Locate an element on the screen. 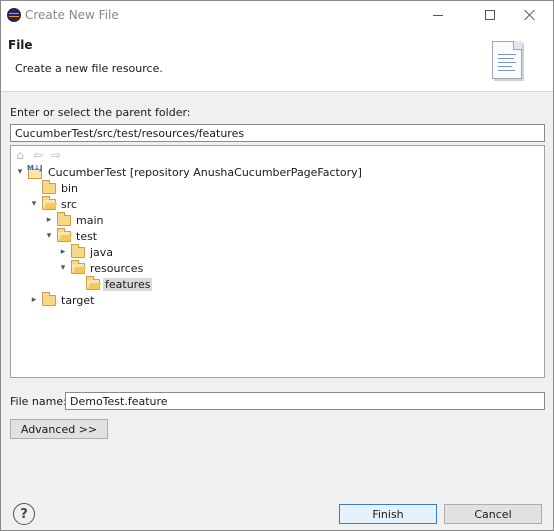 This screenshot has width=554, height=531. close-button is located at coordinates (530, 15).